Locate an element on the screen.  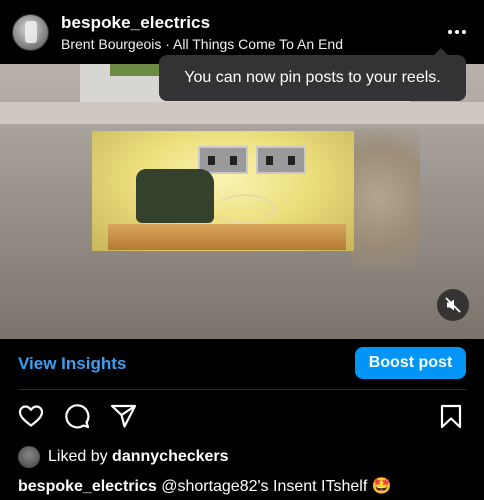
mute-button is located at coordinates (453, 305).